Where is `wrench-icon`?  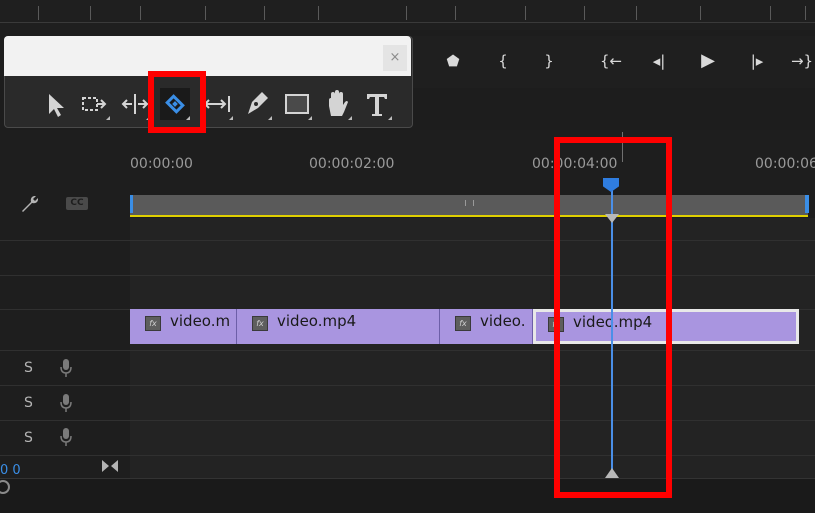 wrench-icon is located at coordinates (30, 204).